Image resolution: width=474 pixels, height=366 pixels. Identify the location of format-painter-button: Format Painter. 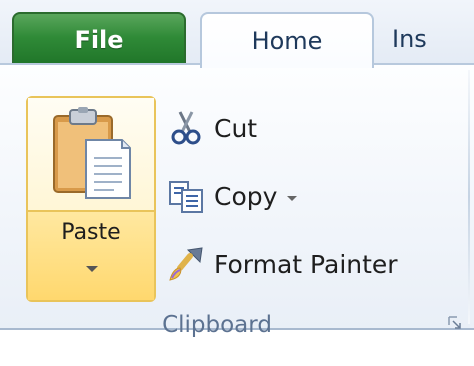
(318, 264).